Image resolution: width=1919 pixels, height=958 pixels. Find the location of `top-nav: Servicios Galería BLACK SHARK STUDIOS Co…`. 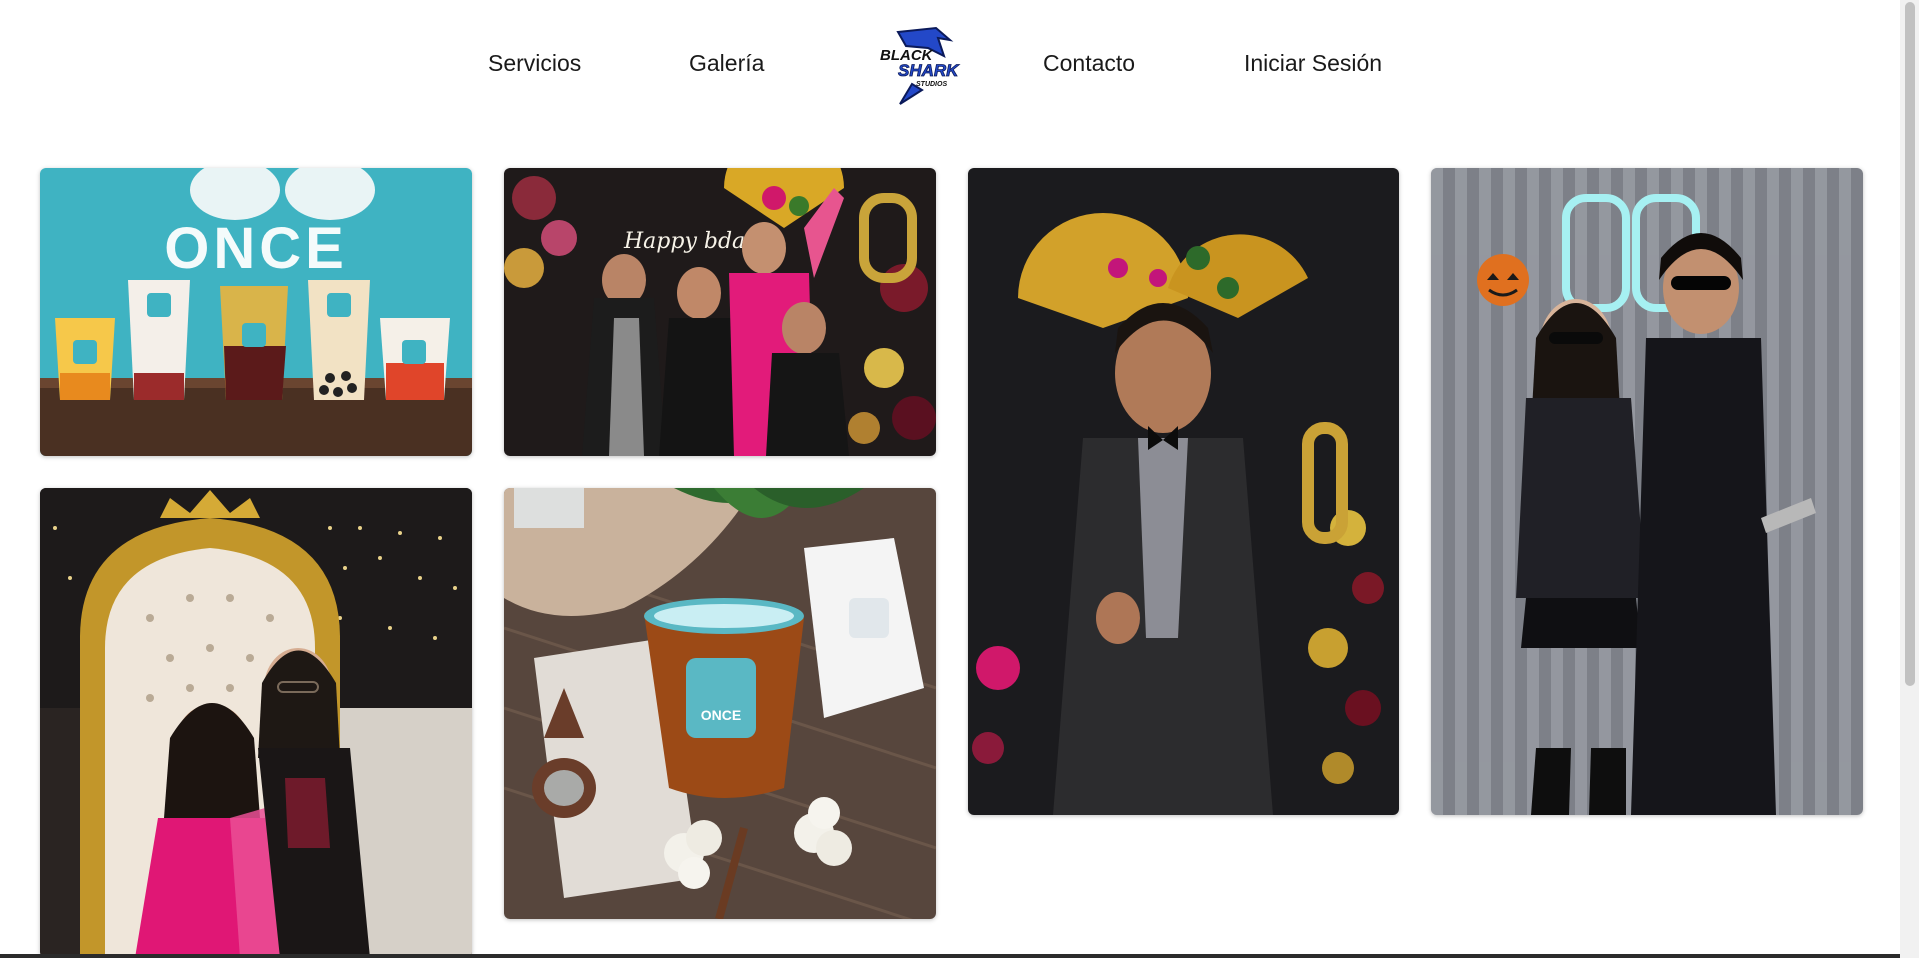

top-nav: Servicios Galería BLACK SHARK STUDIOS Co… is located at coordinates (950, 65).